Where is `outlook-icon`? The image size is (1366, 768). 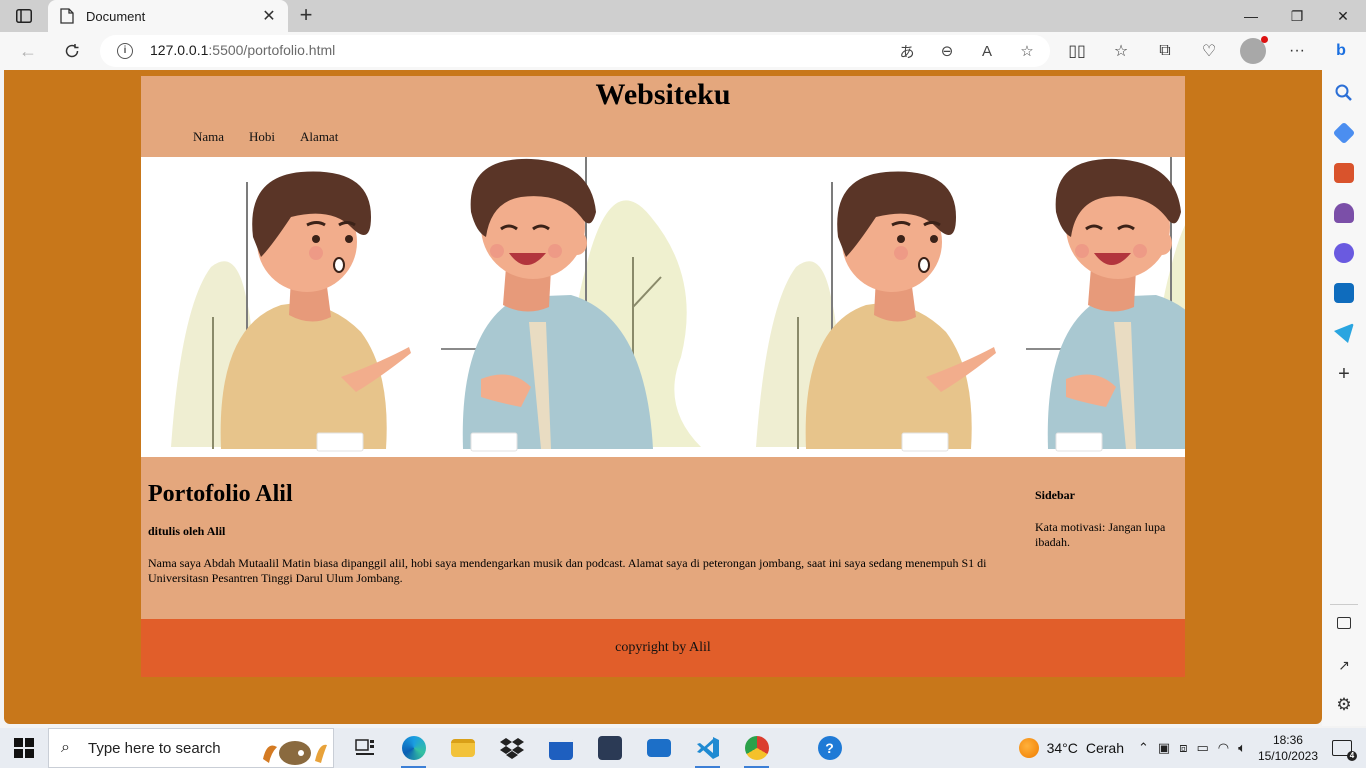 outlook-icon is located at coordinates (1344, 293).